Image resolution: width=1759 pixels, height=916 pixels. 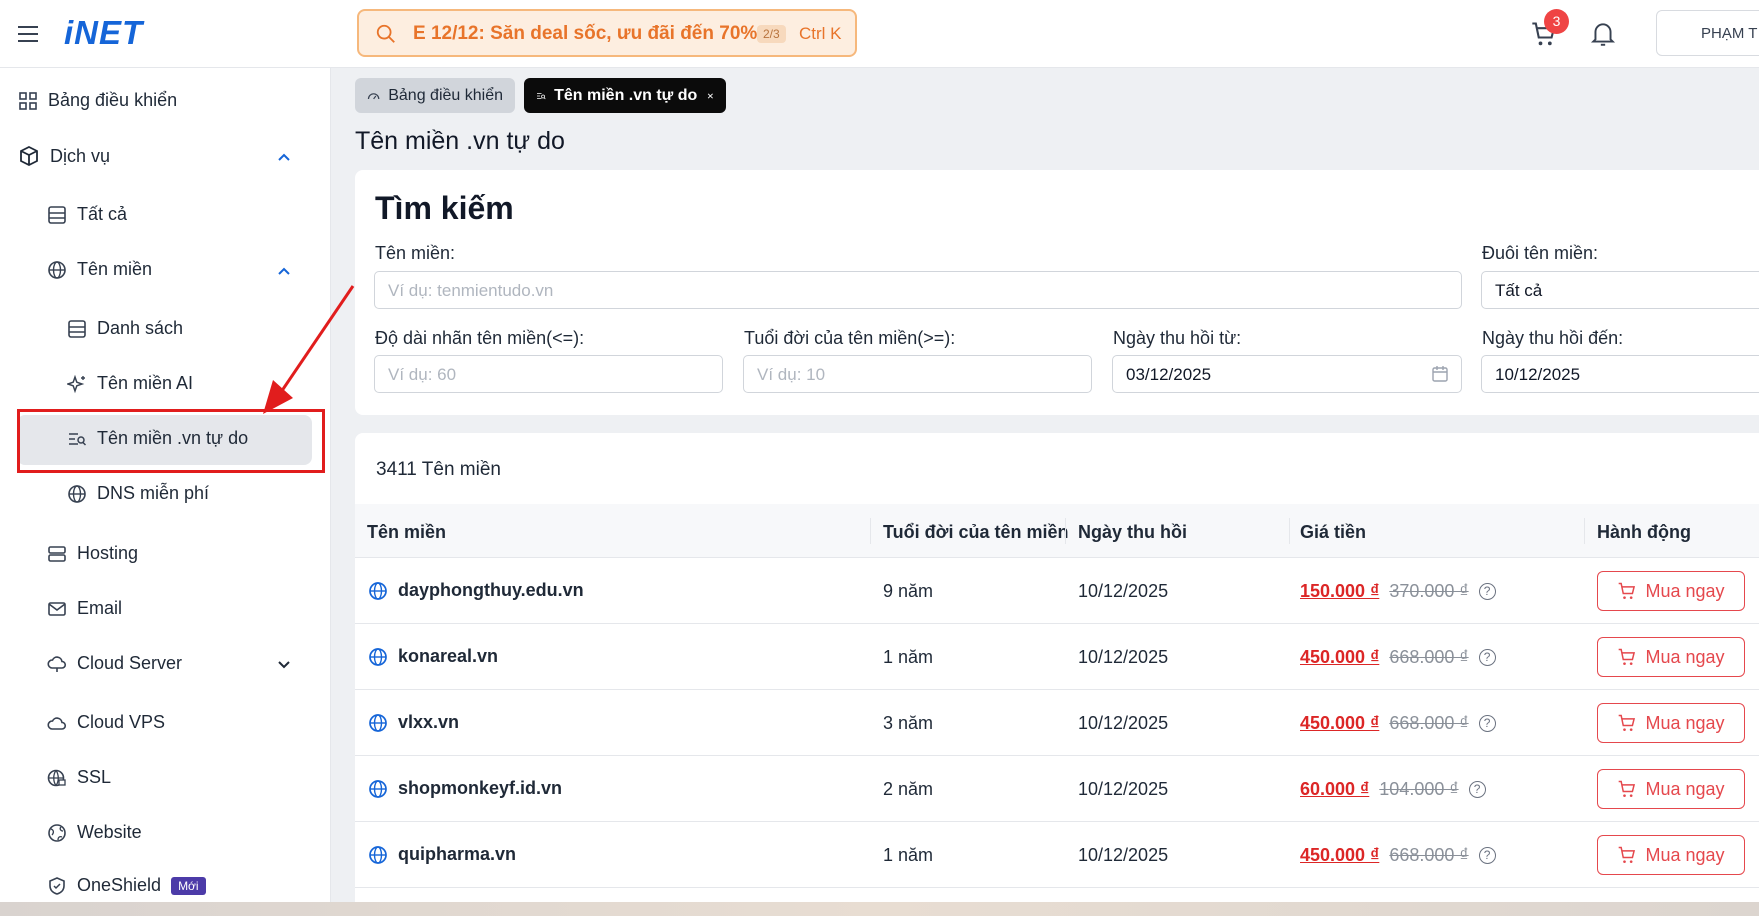 What do you see at coordinates (771, 34) in the screenshot?
I see `promo-page-indicator: 2/3` at bounding box center [771, 34].